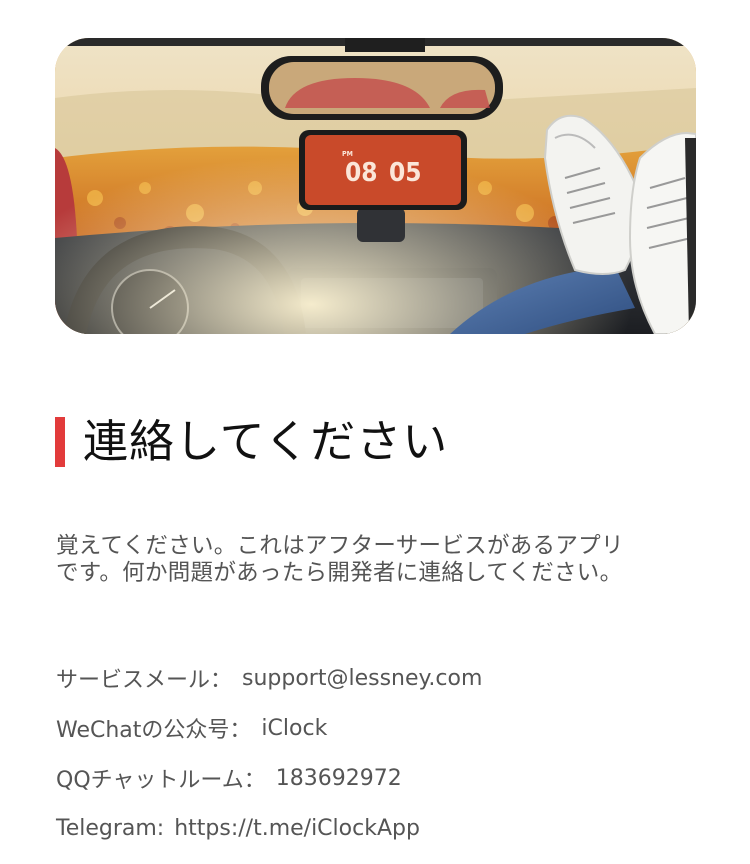 The width and height of the screenshot is (750, 864). Describe the element at coordinates (144, 680) in the screenshot. I see `email-label: サービスメール：` at that location.